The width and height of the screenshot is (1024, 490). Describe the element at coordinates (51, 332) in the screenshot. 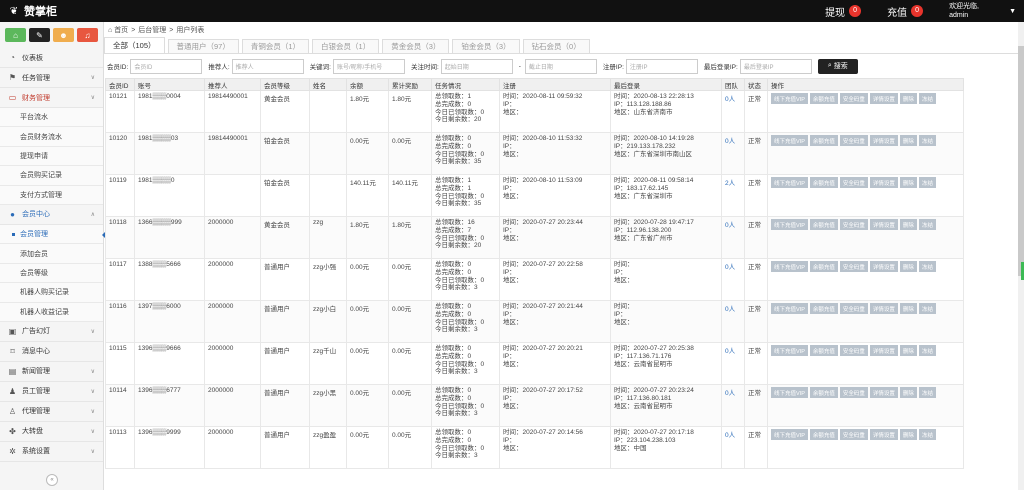

I see `sidebar-item: ▣ 广告幻灯 ∨` at that location.